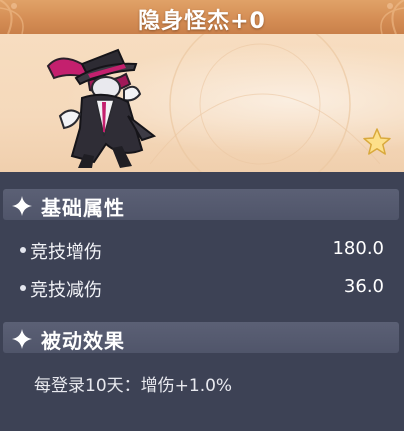 The image size is (404, 431). Describe the element at coordinates (358, 248) in the screenshot. I see `stat-value: 180.0` at that location.